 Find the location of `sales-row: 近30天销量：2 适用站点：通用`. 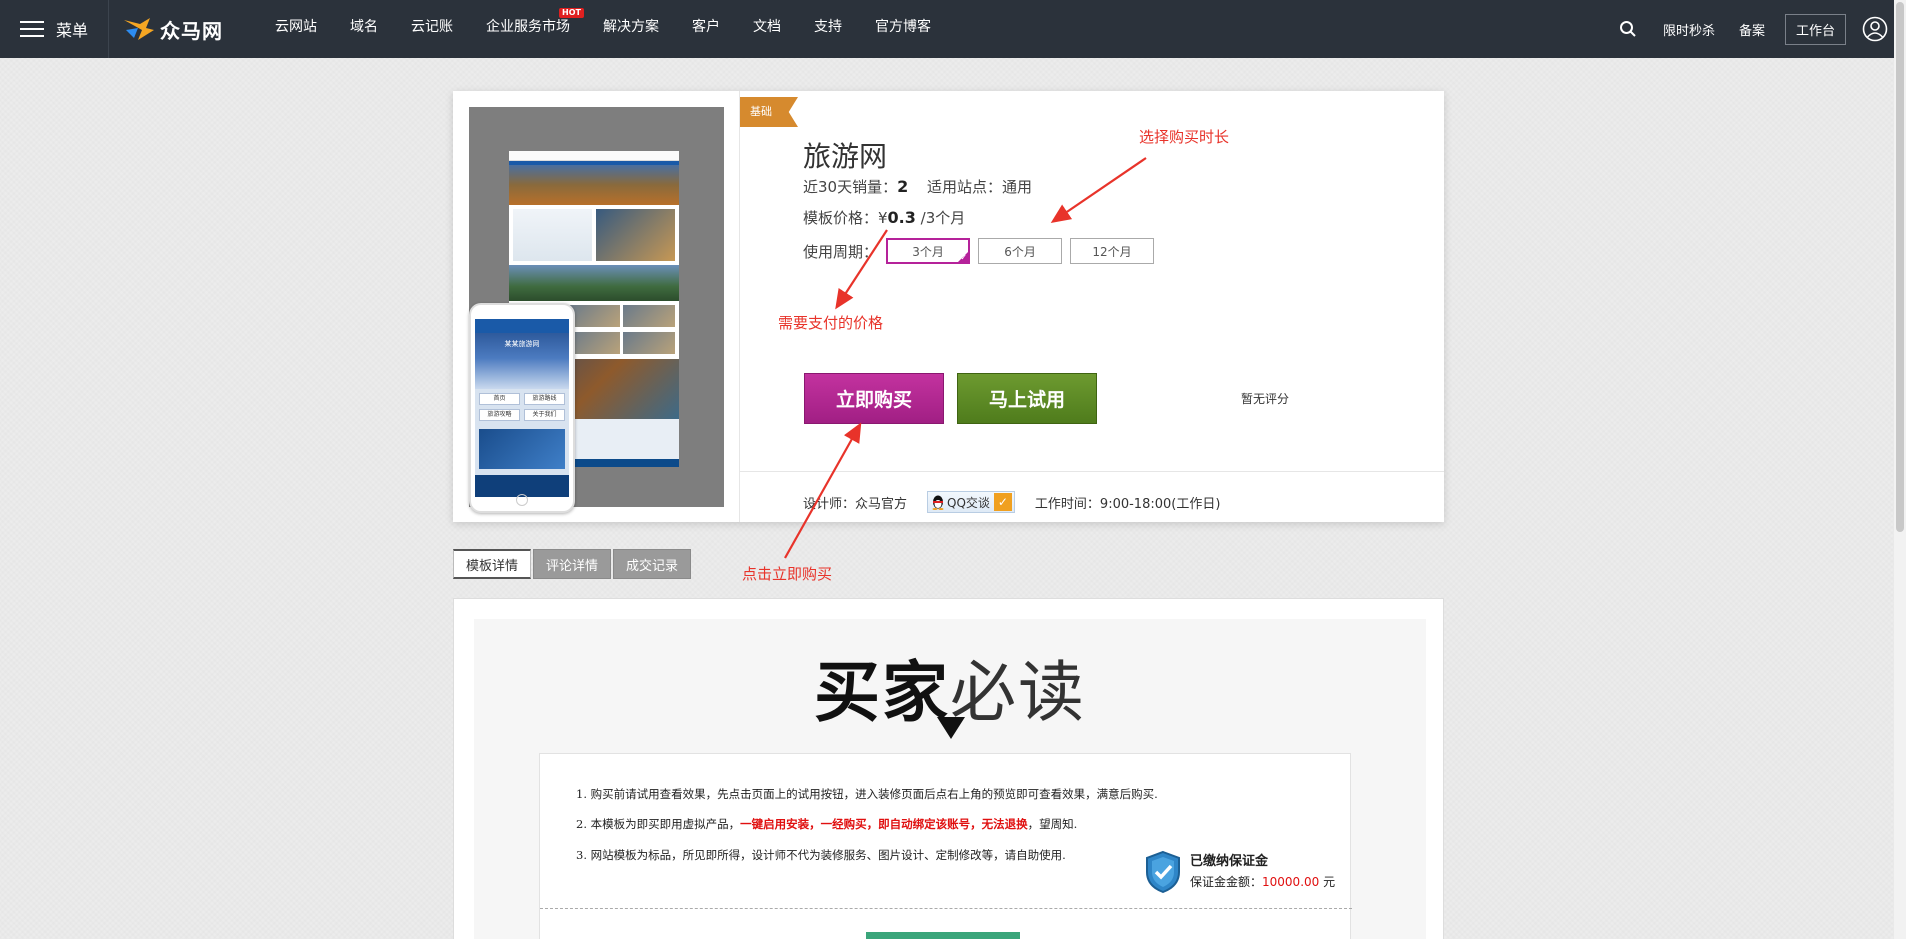

sales-row: 近30天销量：2 适用站点：通用 is located at coordinates (917, 186).